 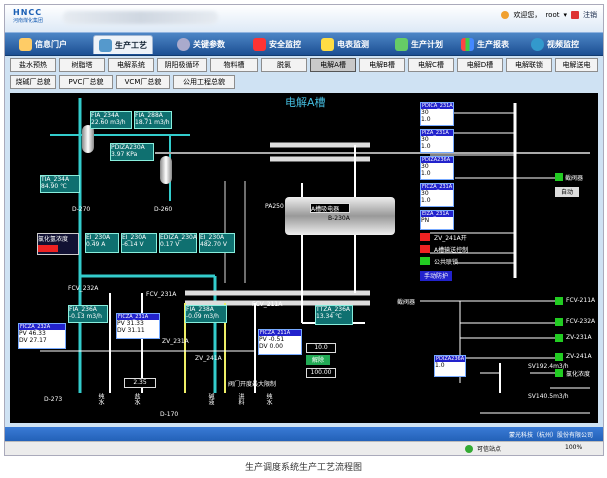 I want to click on tab-vcm-overview: VCM厂总貌, so click(x=143, y=82).